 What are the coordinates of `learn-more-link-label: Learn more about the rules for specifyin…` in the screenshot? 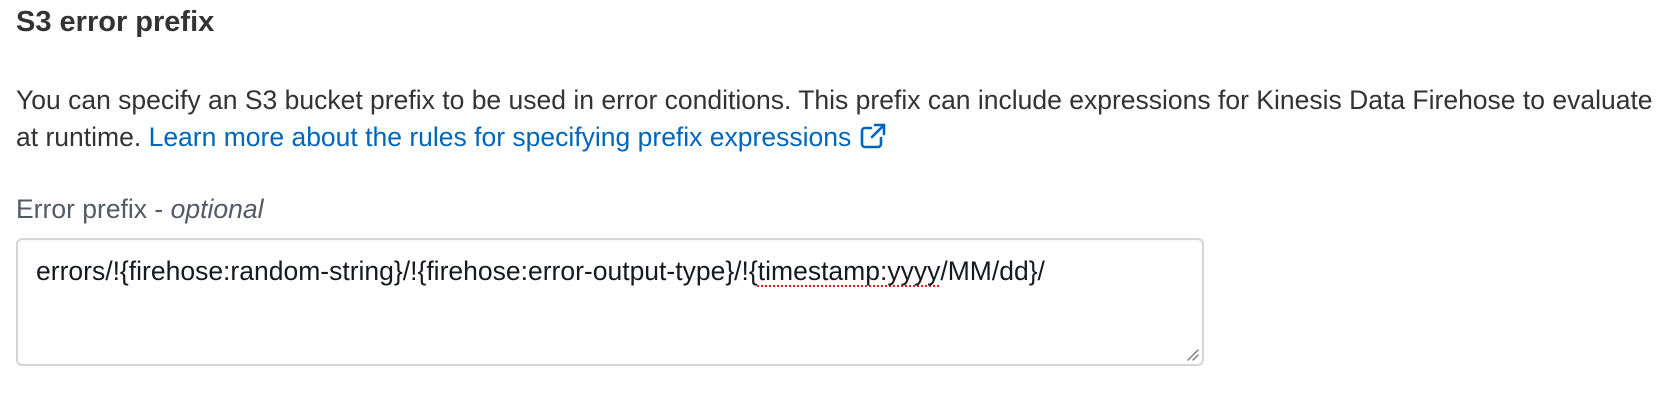 It's located at (500, 137).